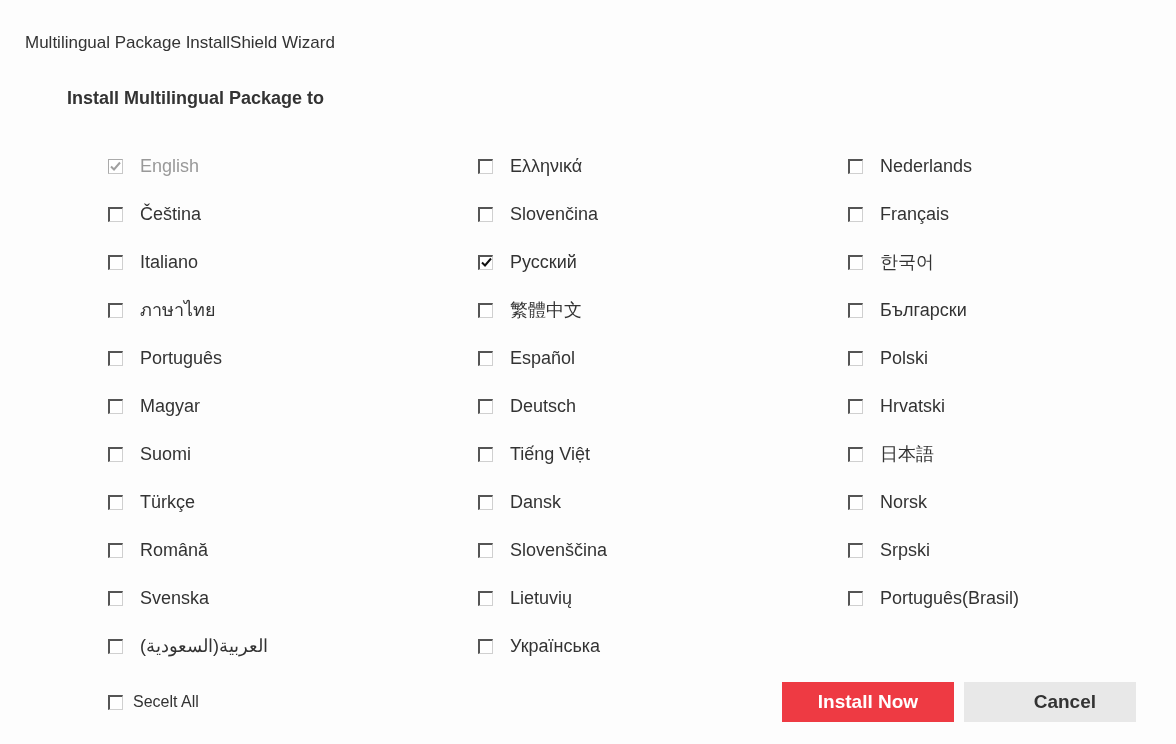 The height and width of the screenshot is (744, 1176). What do you see at coordinates (166, 454) in the screenshot?
I see `language-label: Suomi` at bounding box center [166, 454].